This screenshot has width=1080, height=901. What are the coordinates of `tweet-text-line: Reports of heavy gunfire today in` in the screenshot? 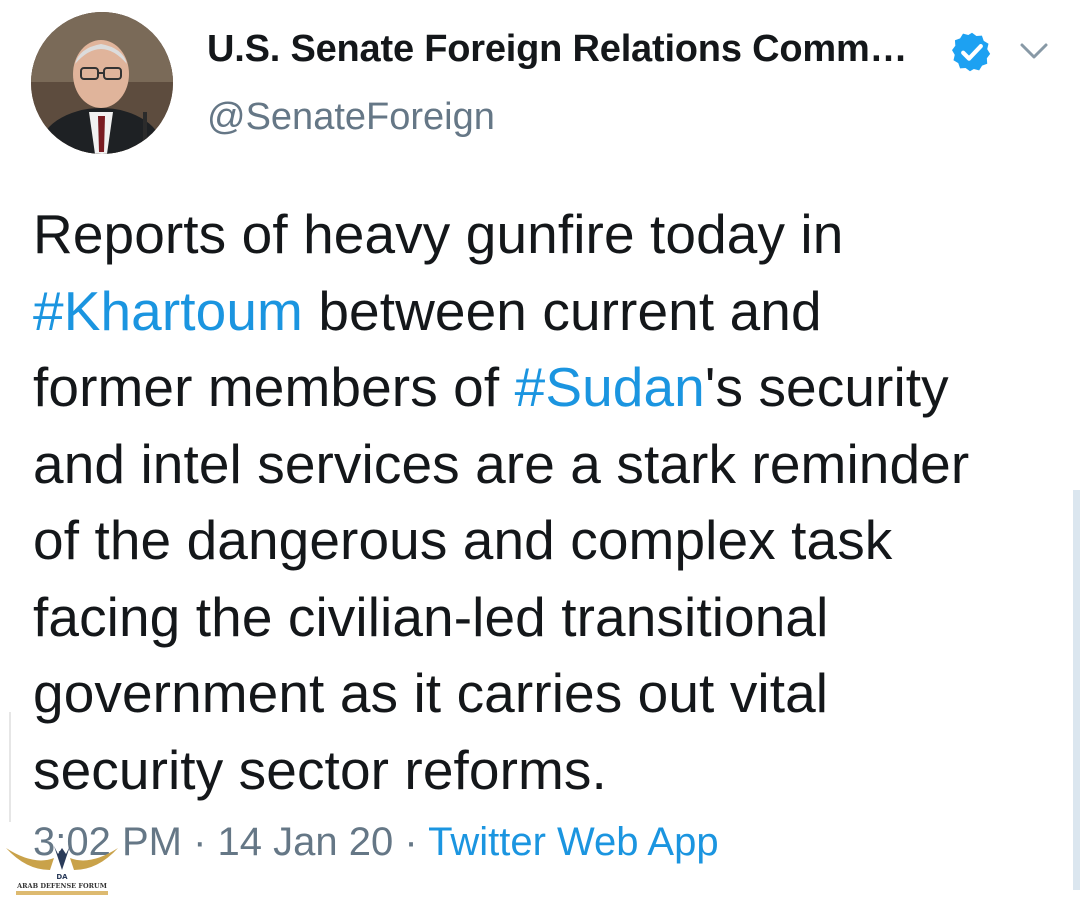 It's located at (438, 234).